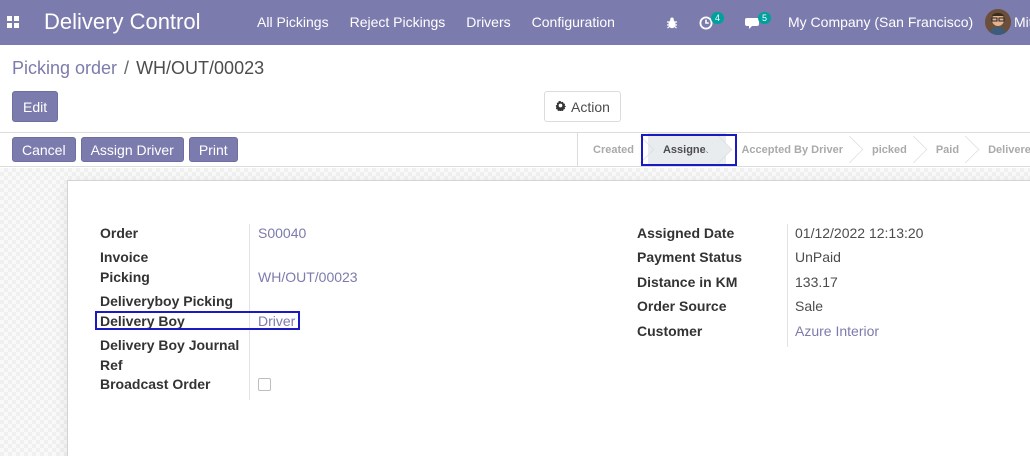  I want to click on picking-value-link: WH/OUT/00023, so click(308, 277).